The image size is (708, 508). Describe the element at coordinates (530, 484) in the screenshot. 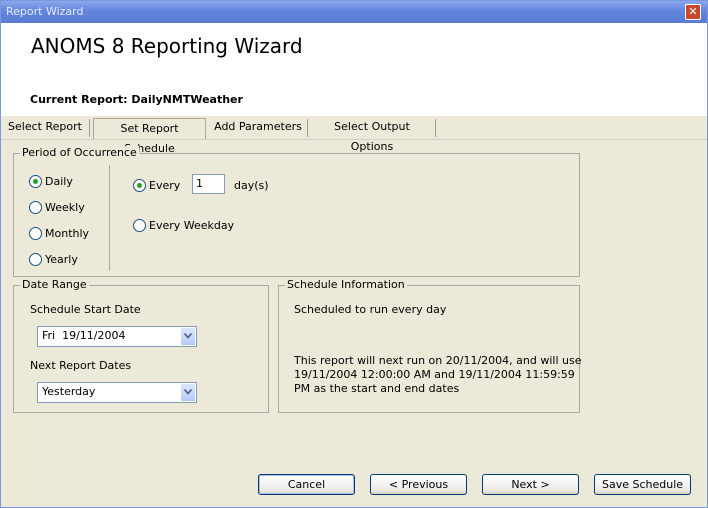

I see `next-button: Next >` at that location.